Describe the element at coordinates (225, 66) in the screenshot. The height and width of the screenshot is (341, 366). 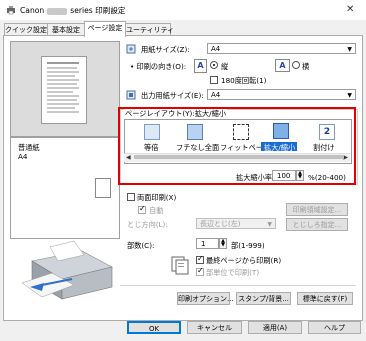
I see `portrait-label: 縦` at that location.